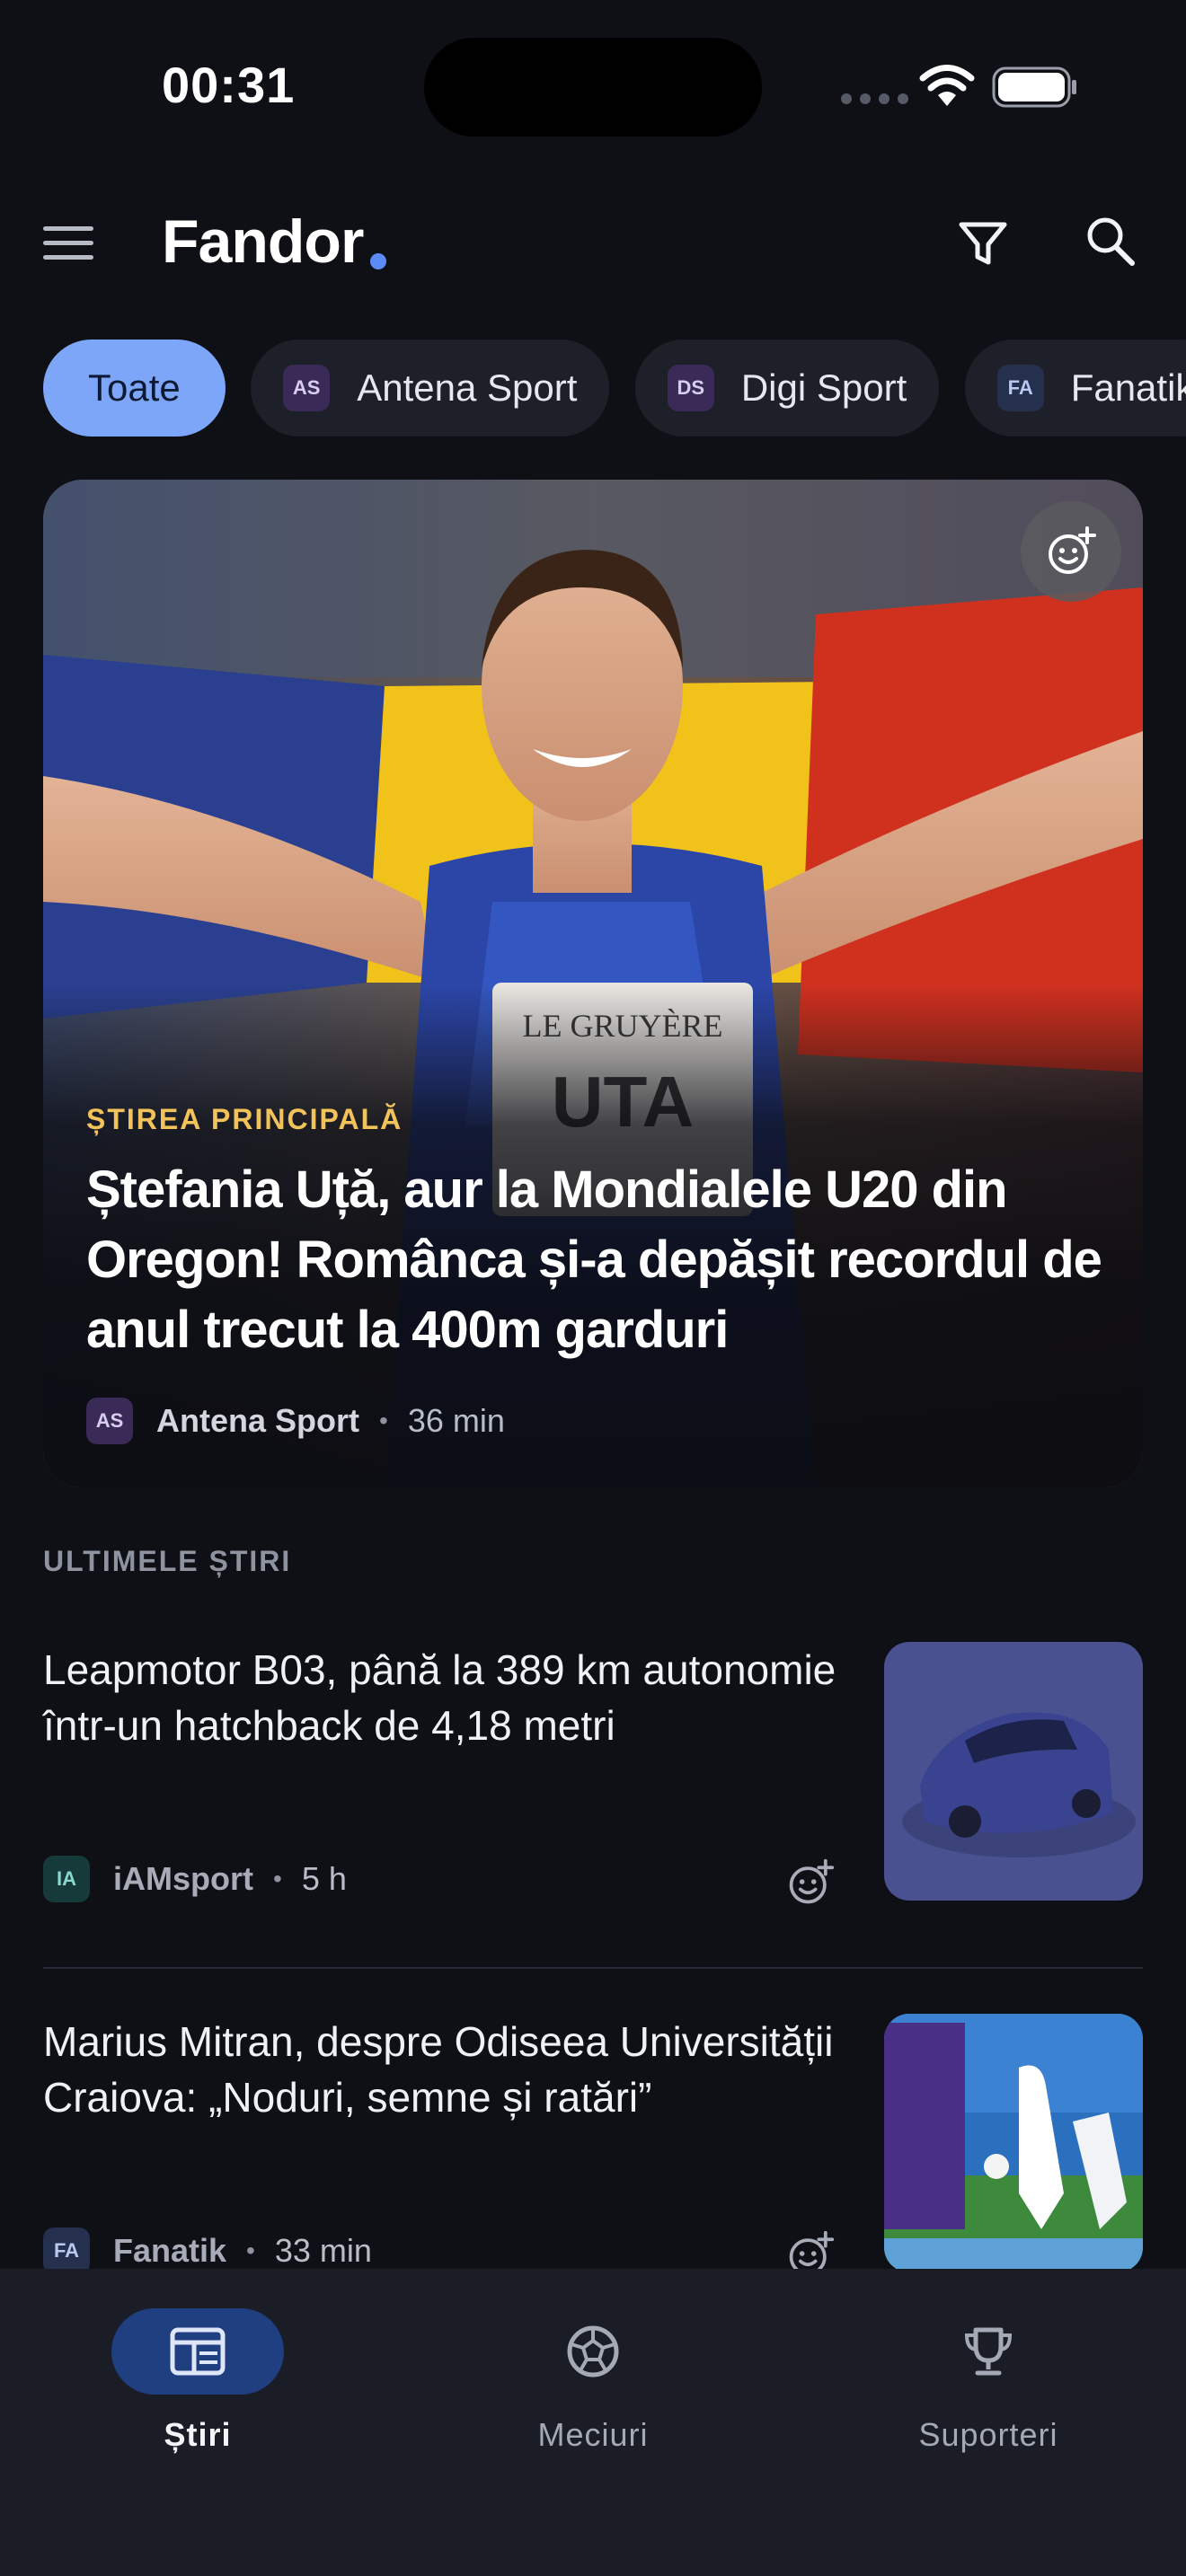 The width and height of the screenshot is (1186, 2576). I want to click on football-icon, so click(593, 2351).